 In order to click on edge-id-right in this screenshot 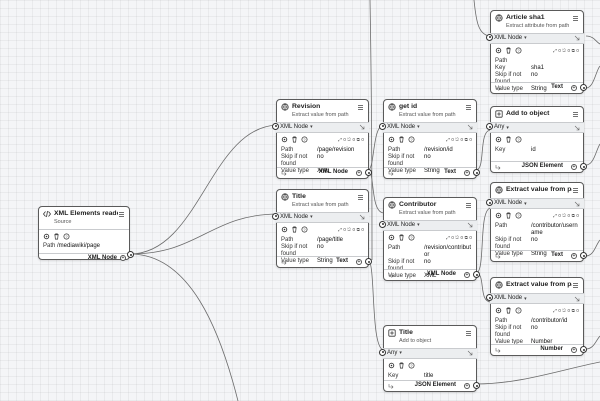, I will do `click(592, 342)`.